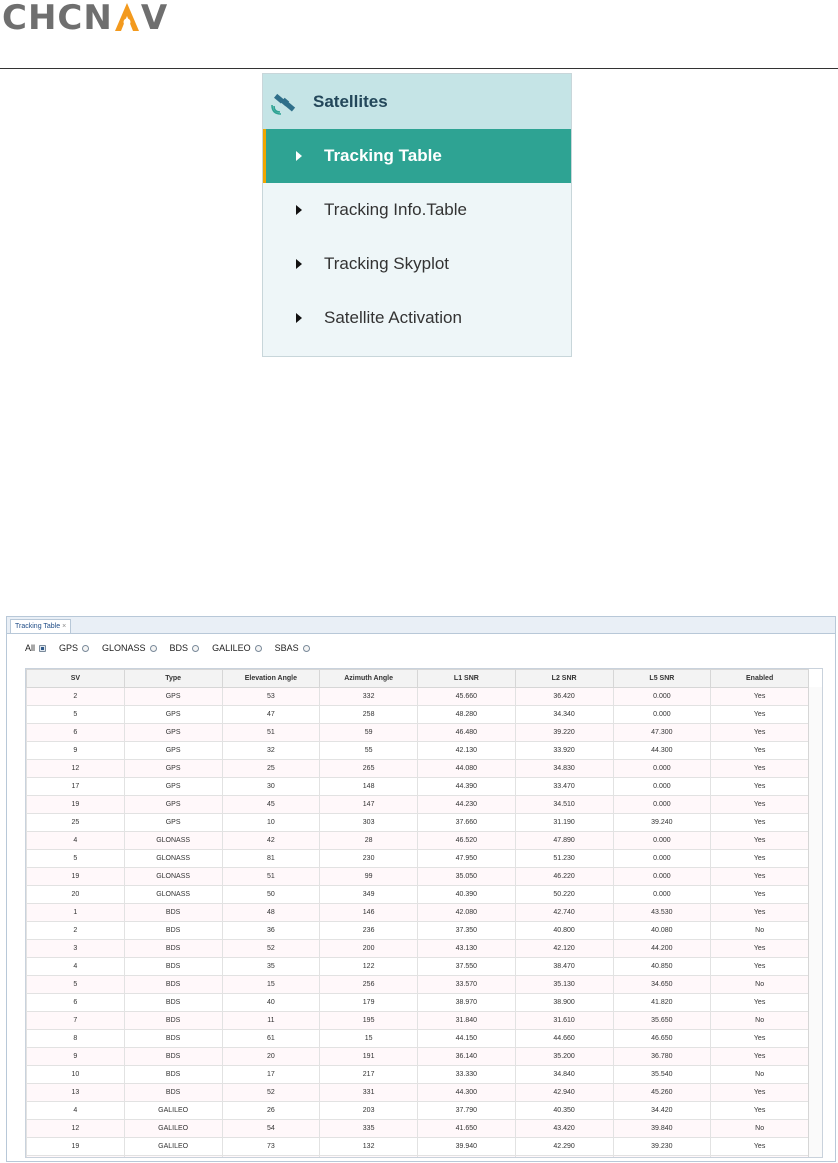 Image resolution: width=838 pixels, height=1163 pixels. I want to click on table-row: 9 GPS 32 55 42.130 33.920 44.300 Yes, so click(417, 750).